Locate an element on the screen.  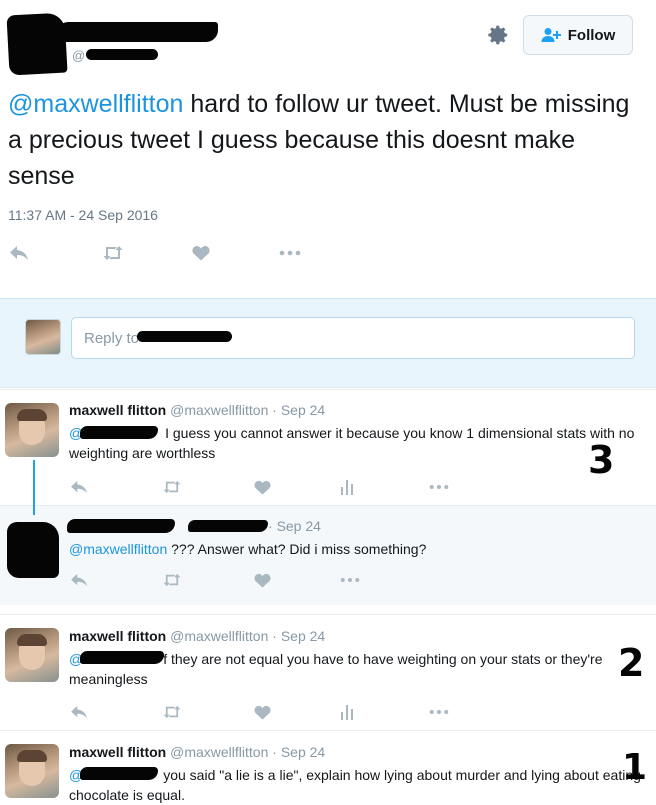
add-user-icon is located at coordinates (551, 35).